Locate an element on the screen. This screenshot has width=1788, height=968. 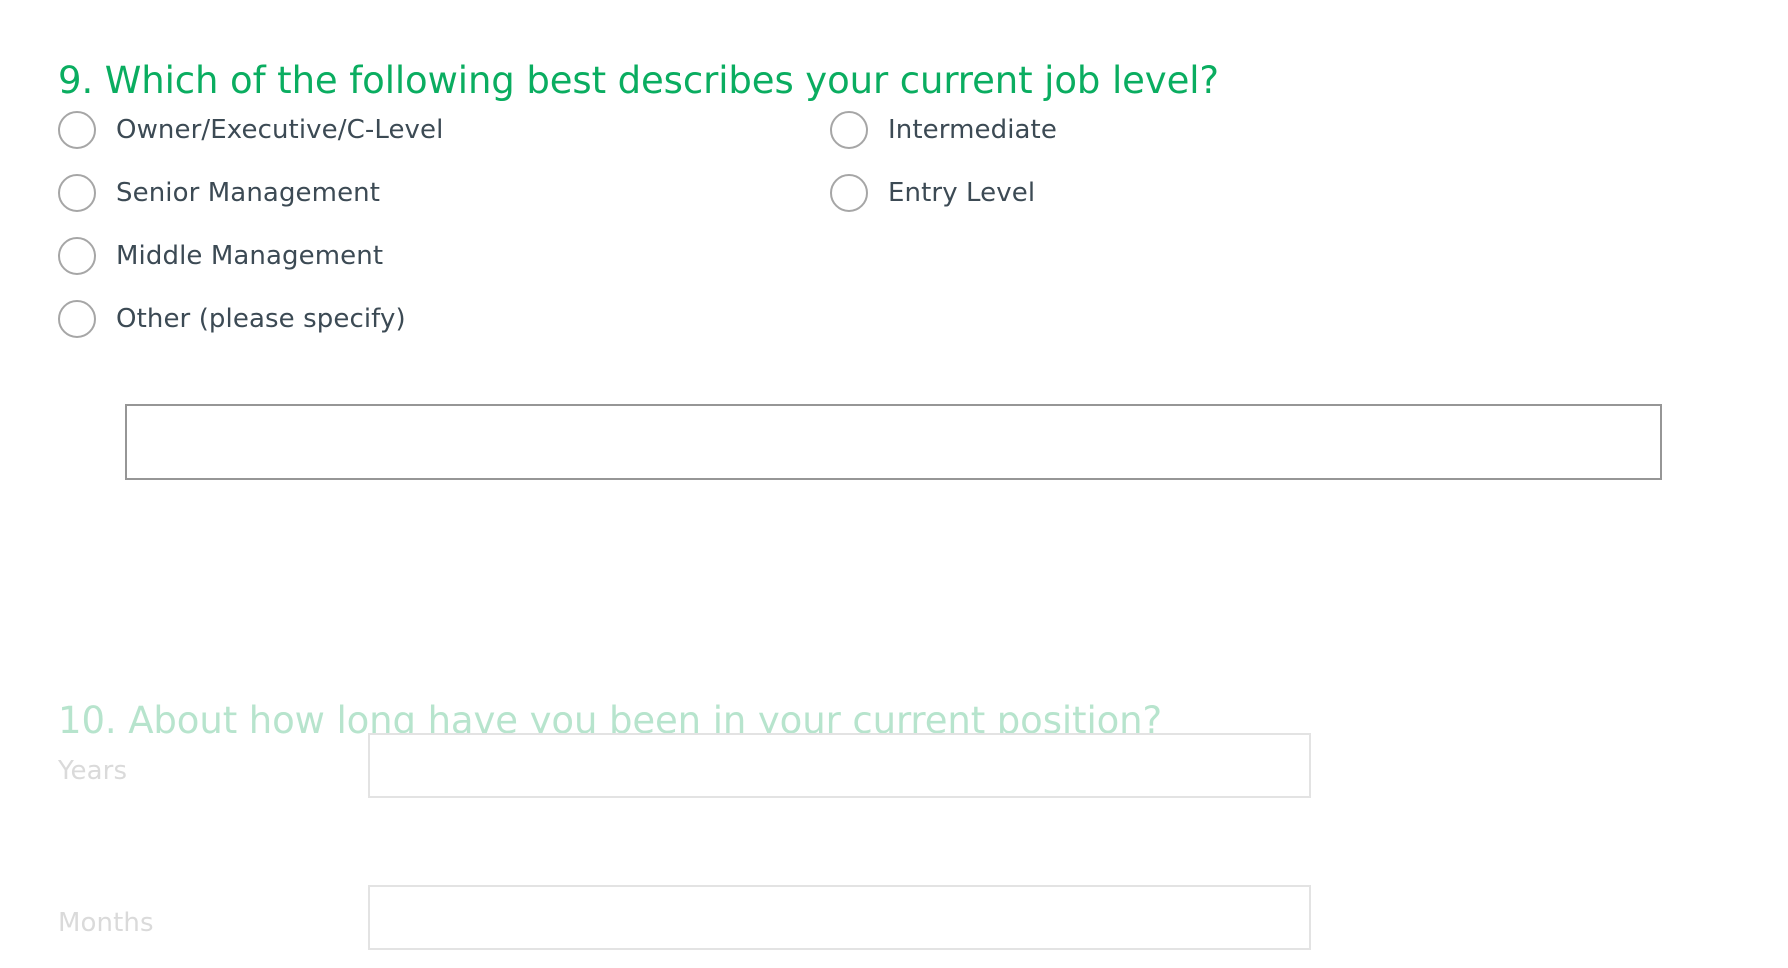
radio-option-other-please-specify: Other (please specify) is located at coordinates (408, 318).